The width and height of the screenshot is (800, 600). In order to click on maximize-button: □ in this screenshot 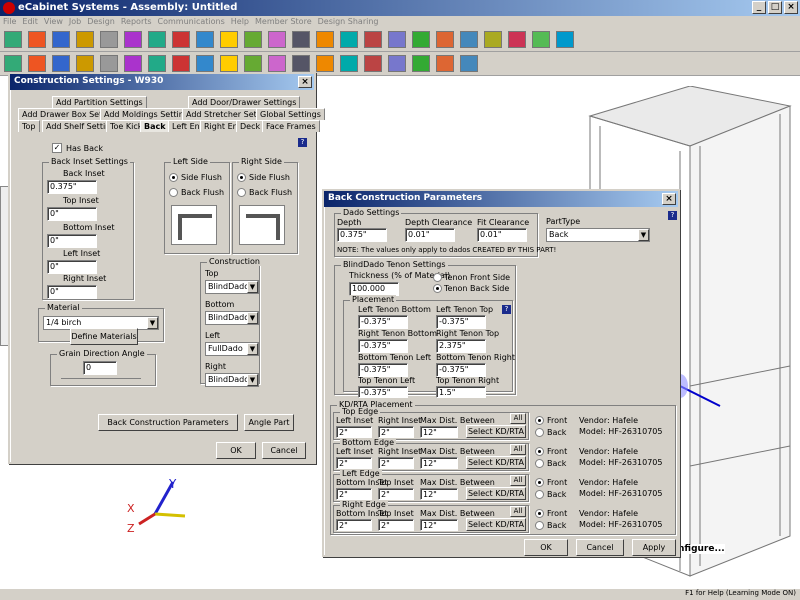, I will do `click(775, 7)`.